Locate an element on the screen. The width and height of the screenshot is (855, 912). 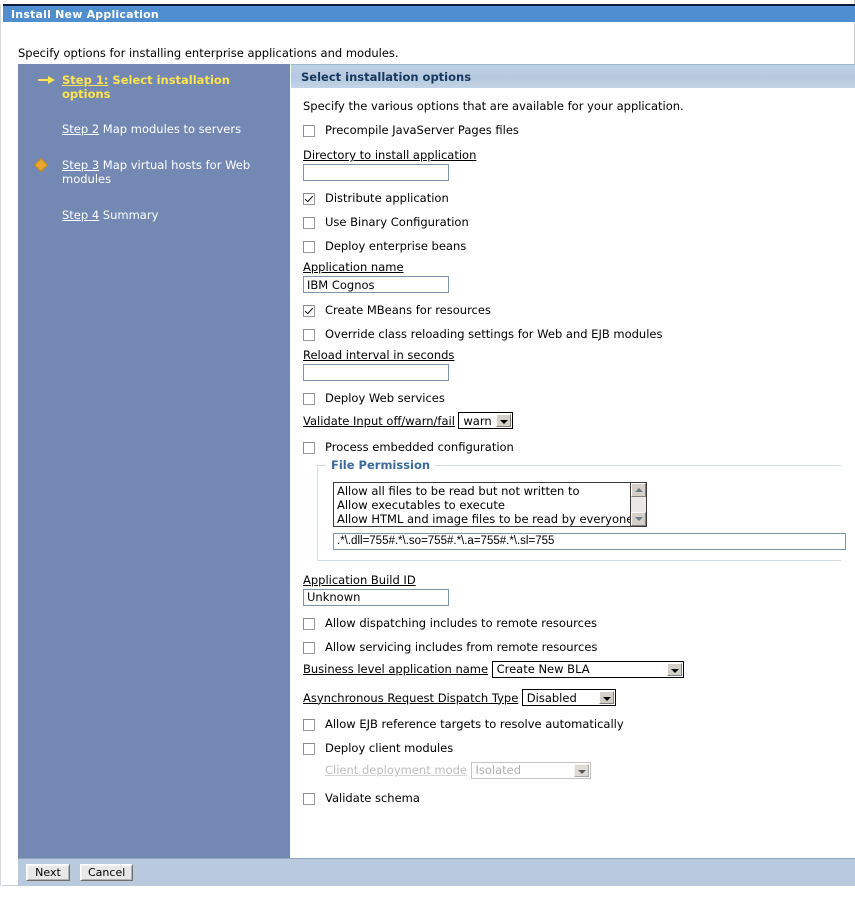
input-reload-interval is located at coordinates (376, 372).